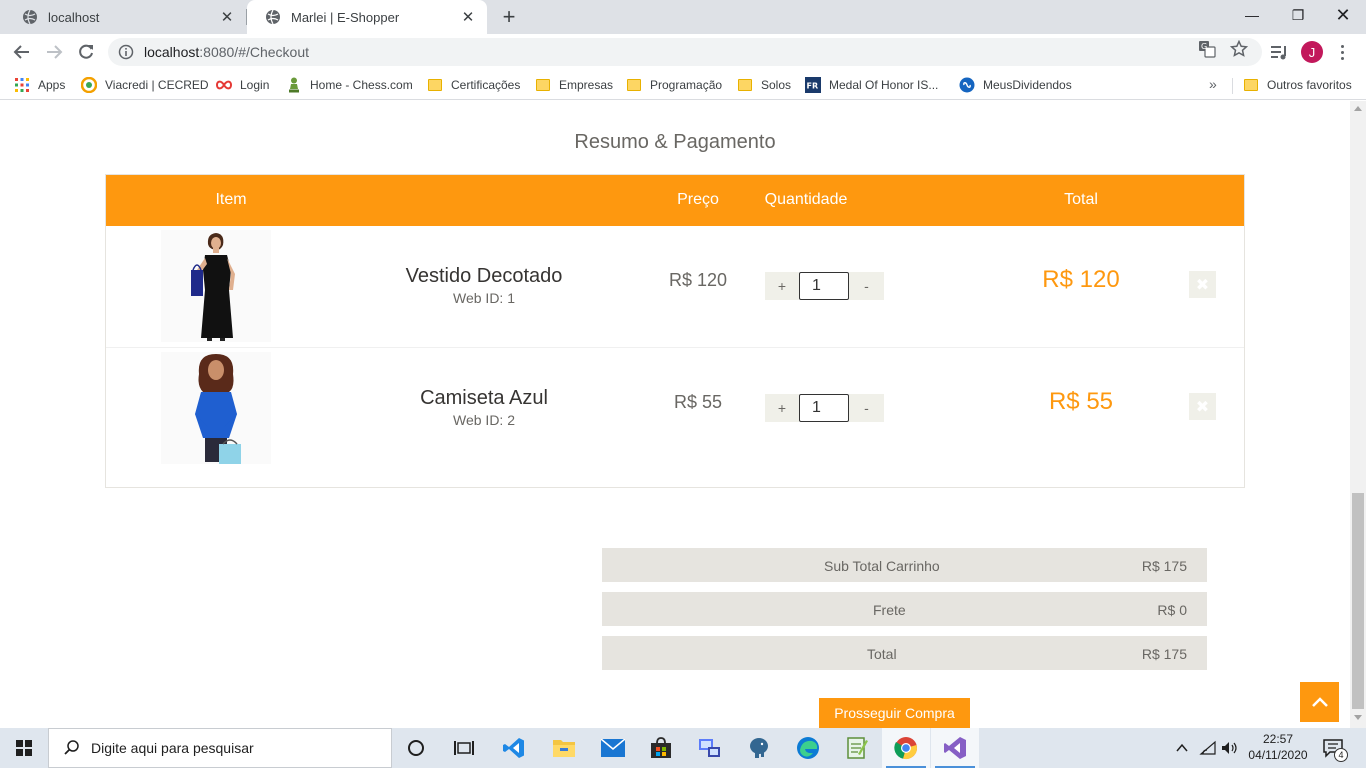  What do you see at coordinates (216, 286) in the screenshot?
I see `product-image-dress` at bounding box center [216, 286].